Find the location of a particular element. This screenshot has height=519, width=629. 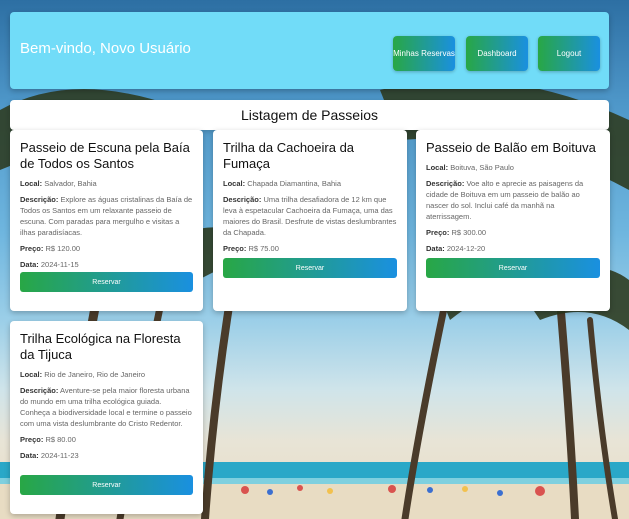

listing-title: Listagem de Passeios is located at coordinates (309, 115).